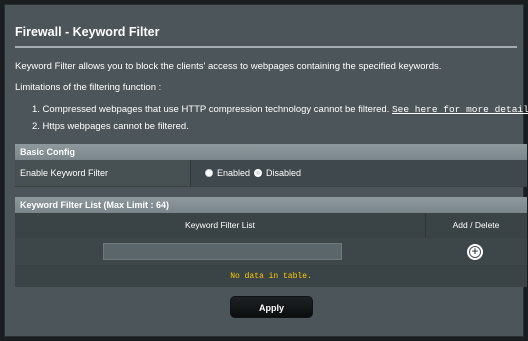 This screenshot has height=341, width=528. What do you see at coordinates (460, 109) in the screenshot?
I see `see-details-link: See here for more details.` at bounding box center [460, 109].